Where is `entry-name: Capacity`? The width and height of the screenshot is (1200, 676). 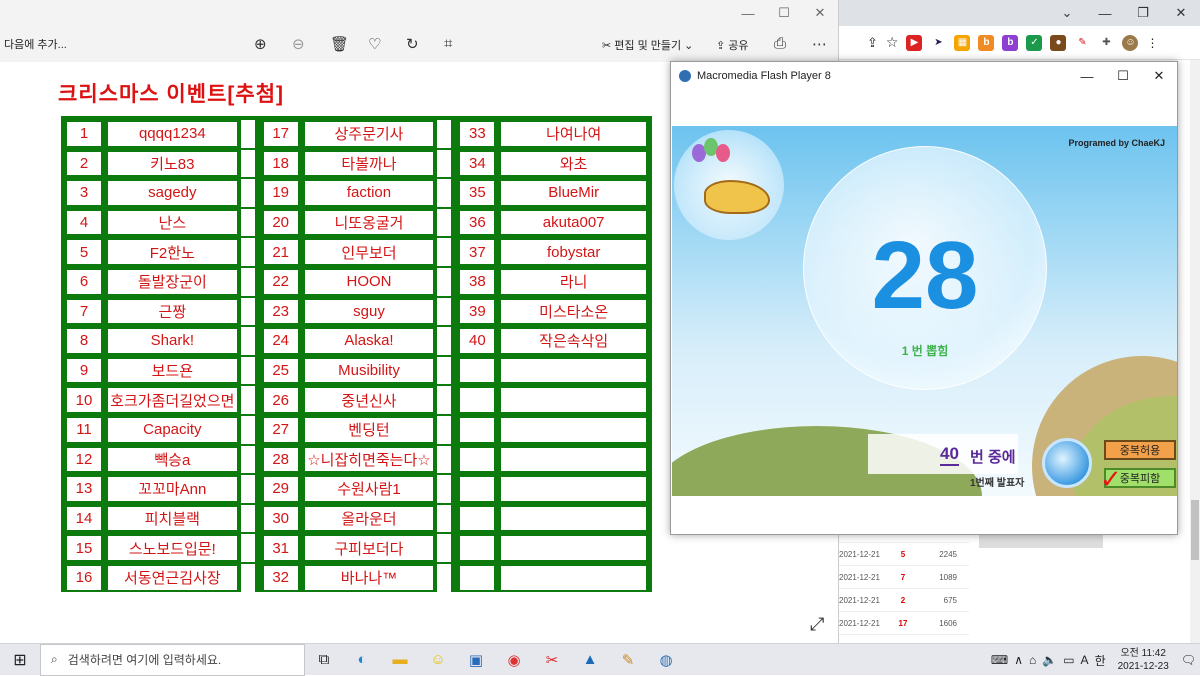 entry-name: Capacity is located at coordinates (172, 429).